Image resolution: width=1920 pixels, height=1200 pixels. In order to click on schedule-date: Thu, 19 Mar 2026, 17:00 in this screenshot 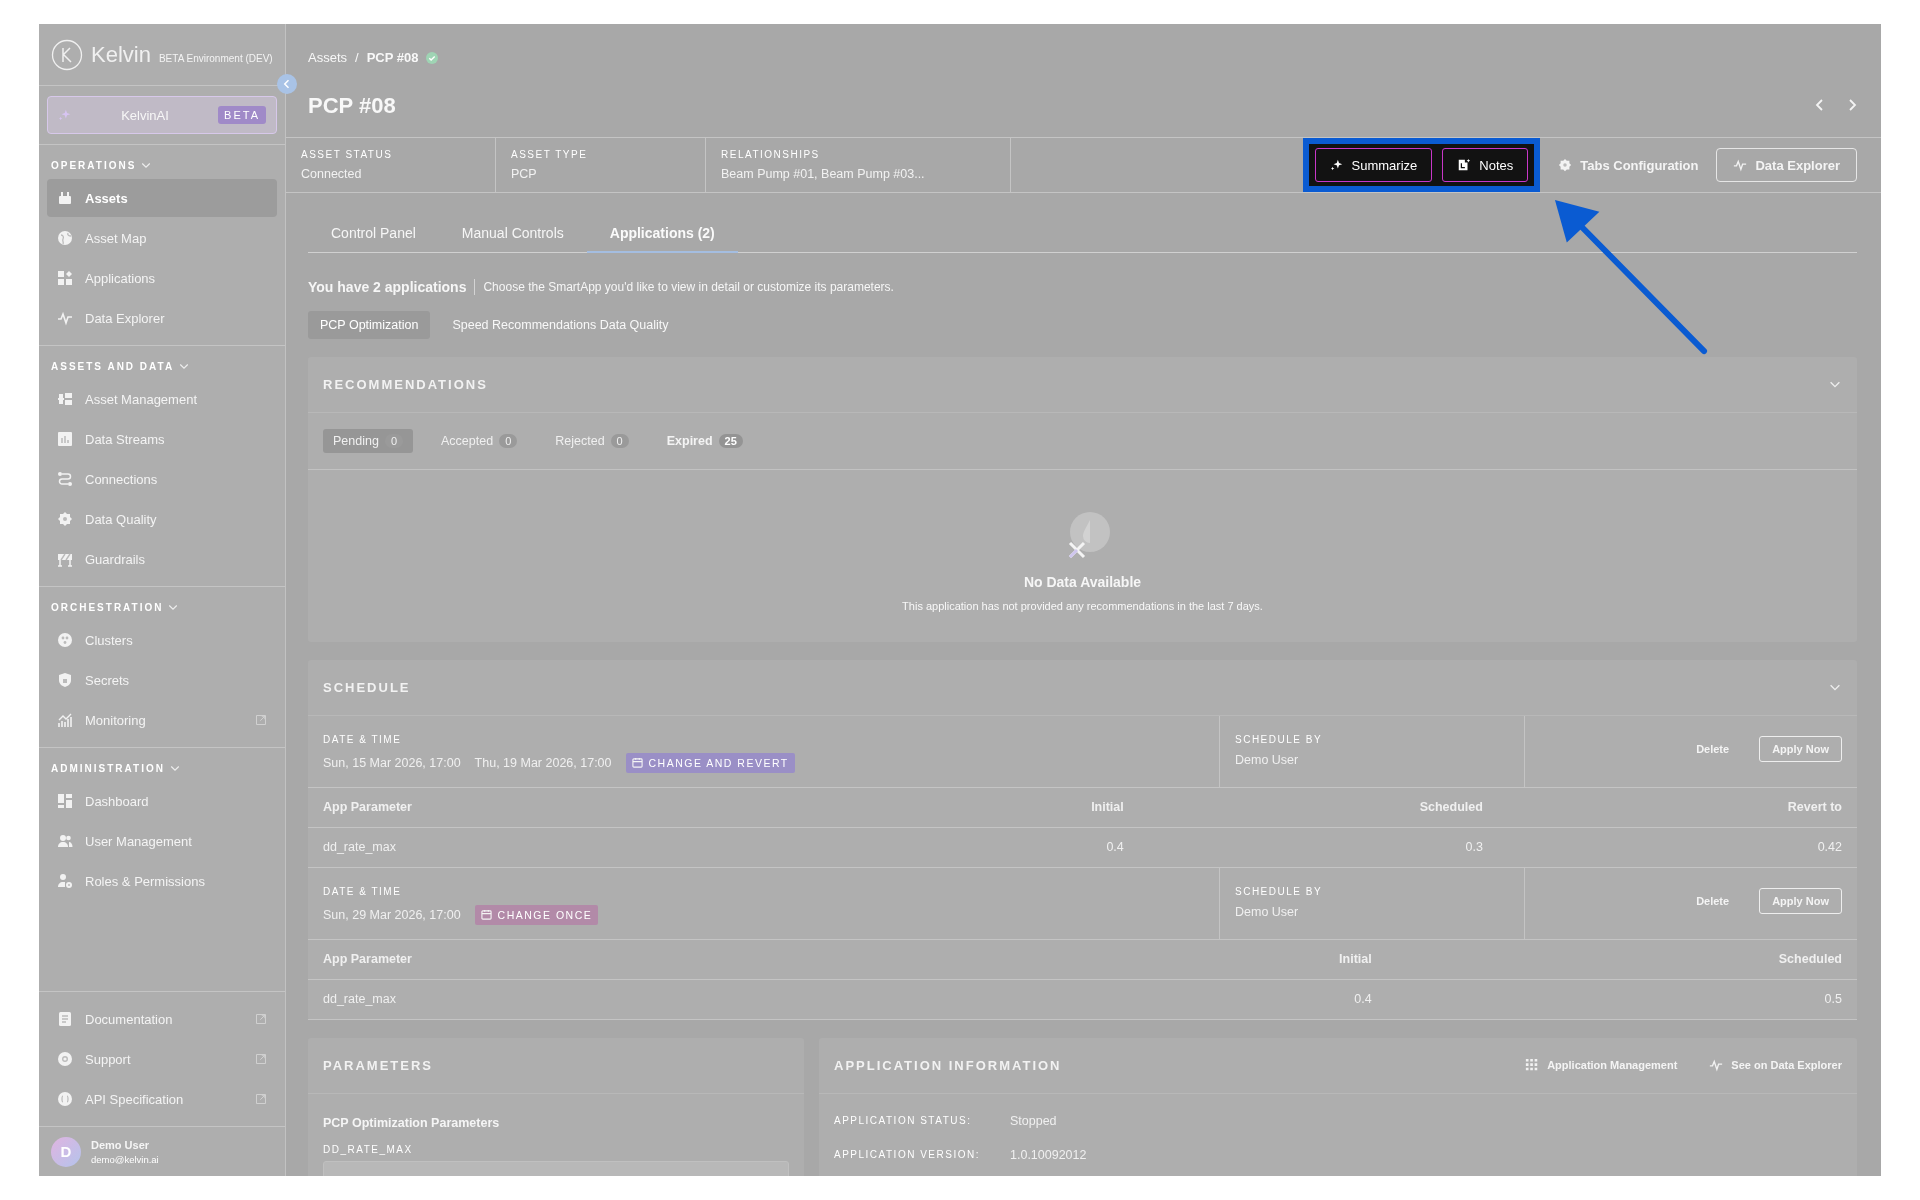, I will do `click(543, 762)`.